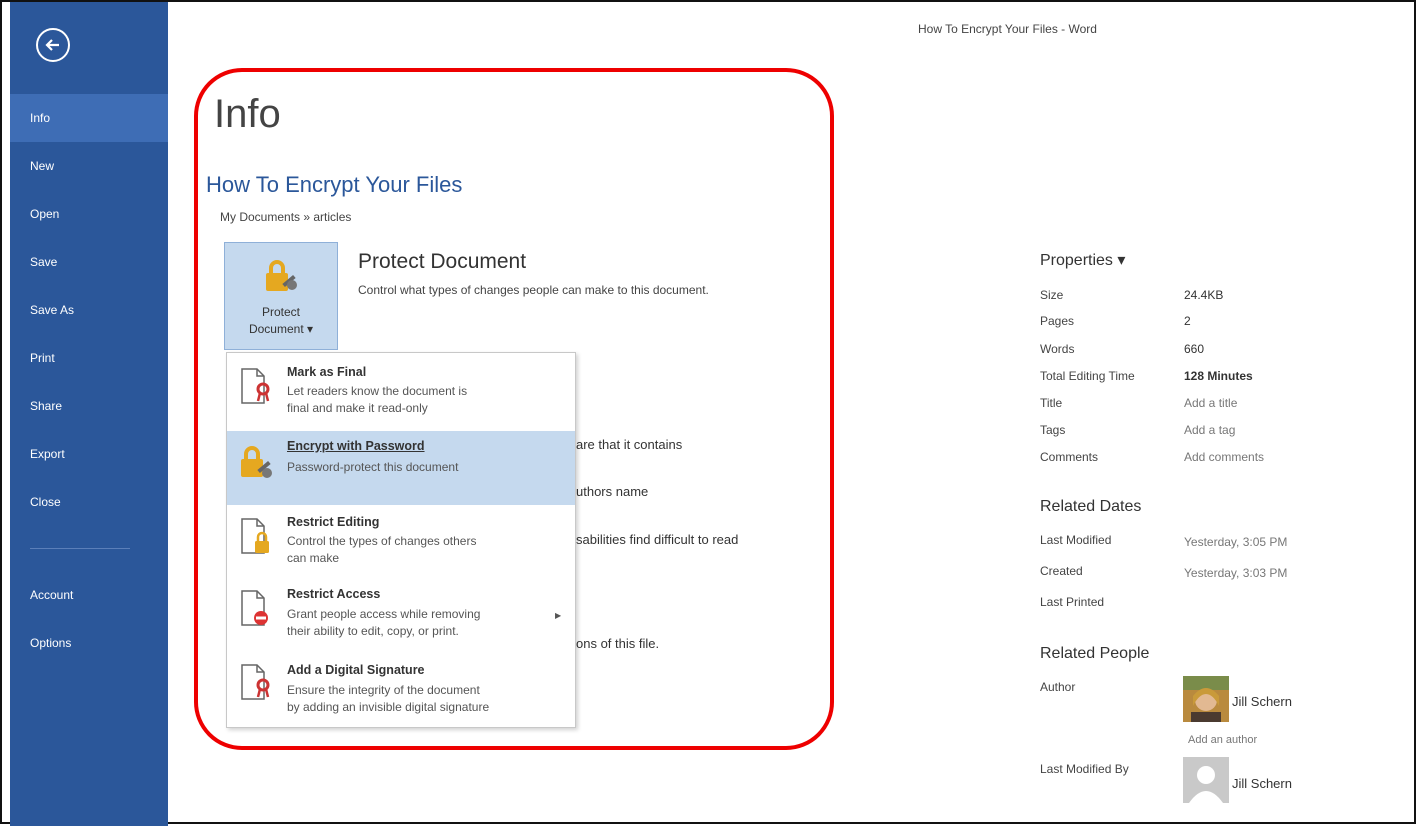 Image resolution: width=1420 pixels, height=828 pixels. I want to click on related-people-heading: Related People, so click(1095, 653).